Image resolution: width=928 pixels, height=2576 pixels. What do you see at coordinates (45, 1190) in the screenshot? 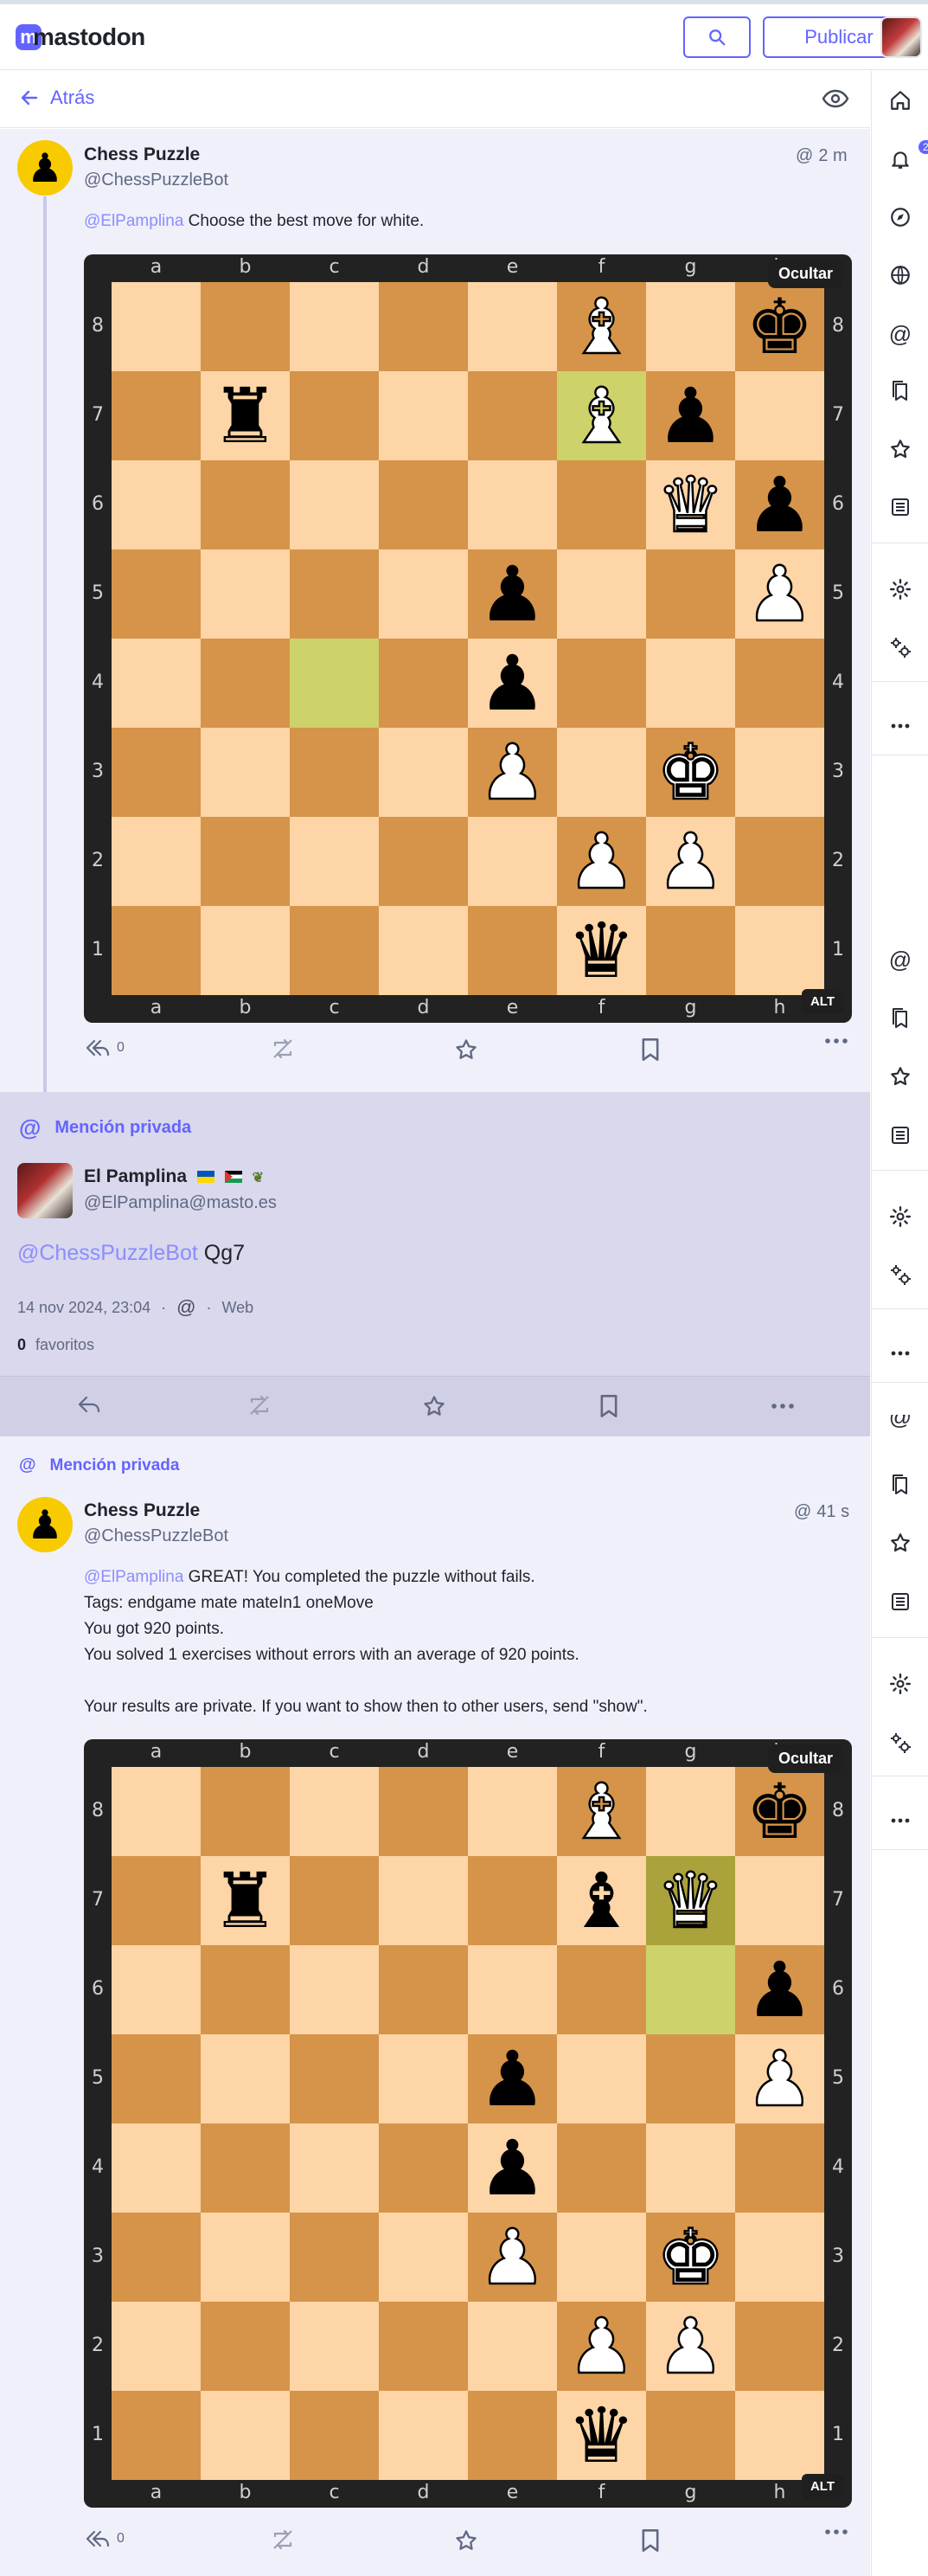
I see `avatar` at bounding box center [45, 1190].